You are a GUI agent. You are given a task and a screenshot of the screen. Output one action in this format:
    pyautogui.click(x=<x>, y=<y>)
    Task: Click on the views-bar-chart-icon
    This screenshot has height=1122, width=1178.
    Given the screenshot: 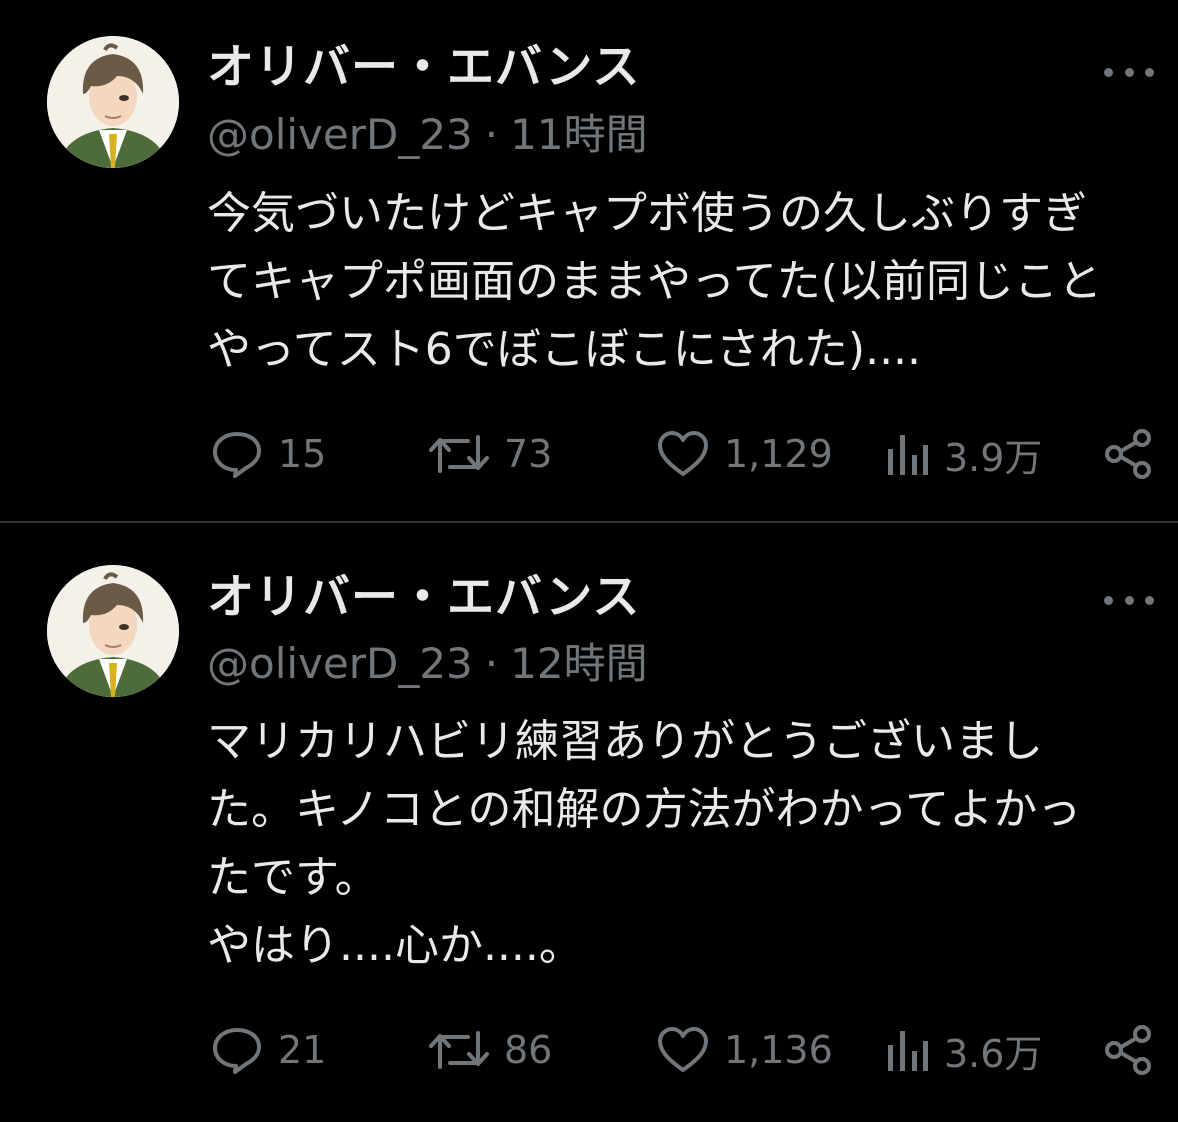 What is the action you would take?
    pyautogui.click(x=908, y=1051)
    